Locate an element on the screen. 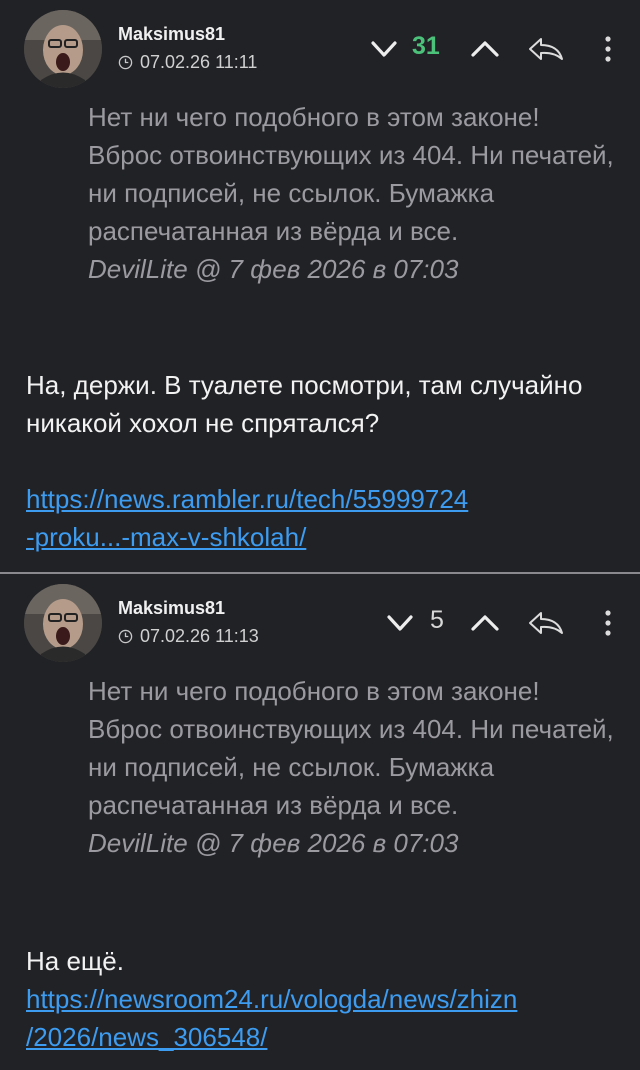  link-line: /2026/news_306548/ is located at coordinates (146, 1037).